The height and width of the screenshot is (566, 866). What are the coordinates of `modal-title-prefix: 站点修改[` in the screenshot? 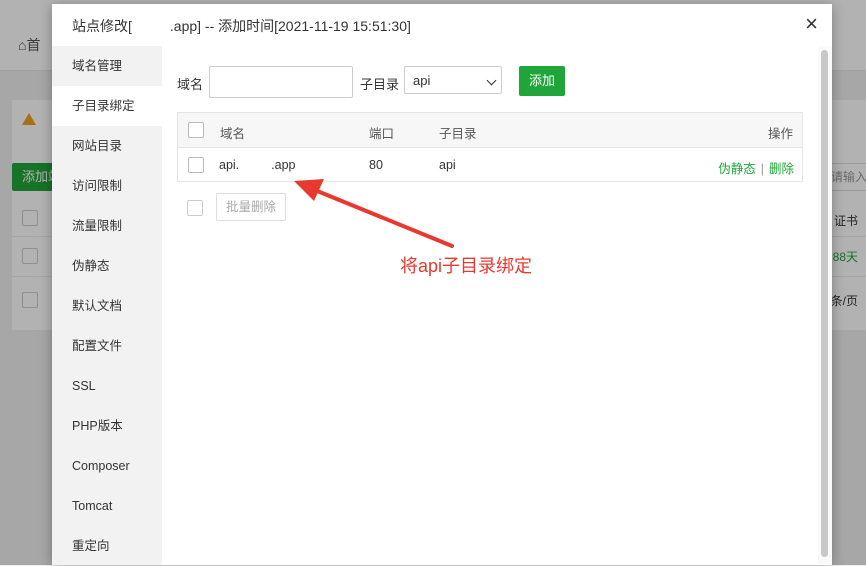 It's located at (102, 26).